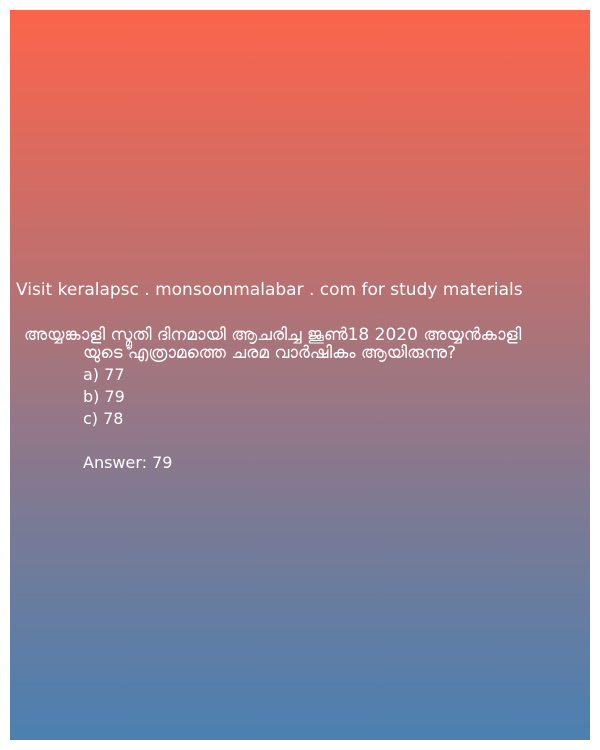 The height and width of the screenshot is (750, 600). I want to click on option-b: b) 79, so click(104, 396).